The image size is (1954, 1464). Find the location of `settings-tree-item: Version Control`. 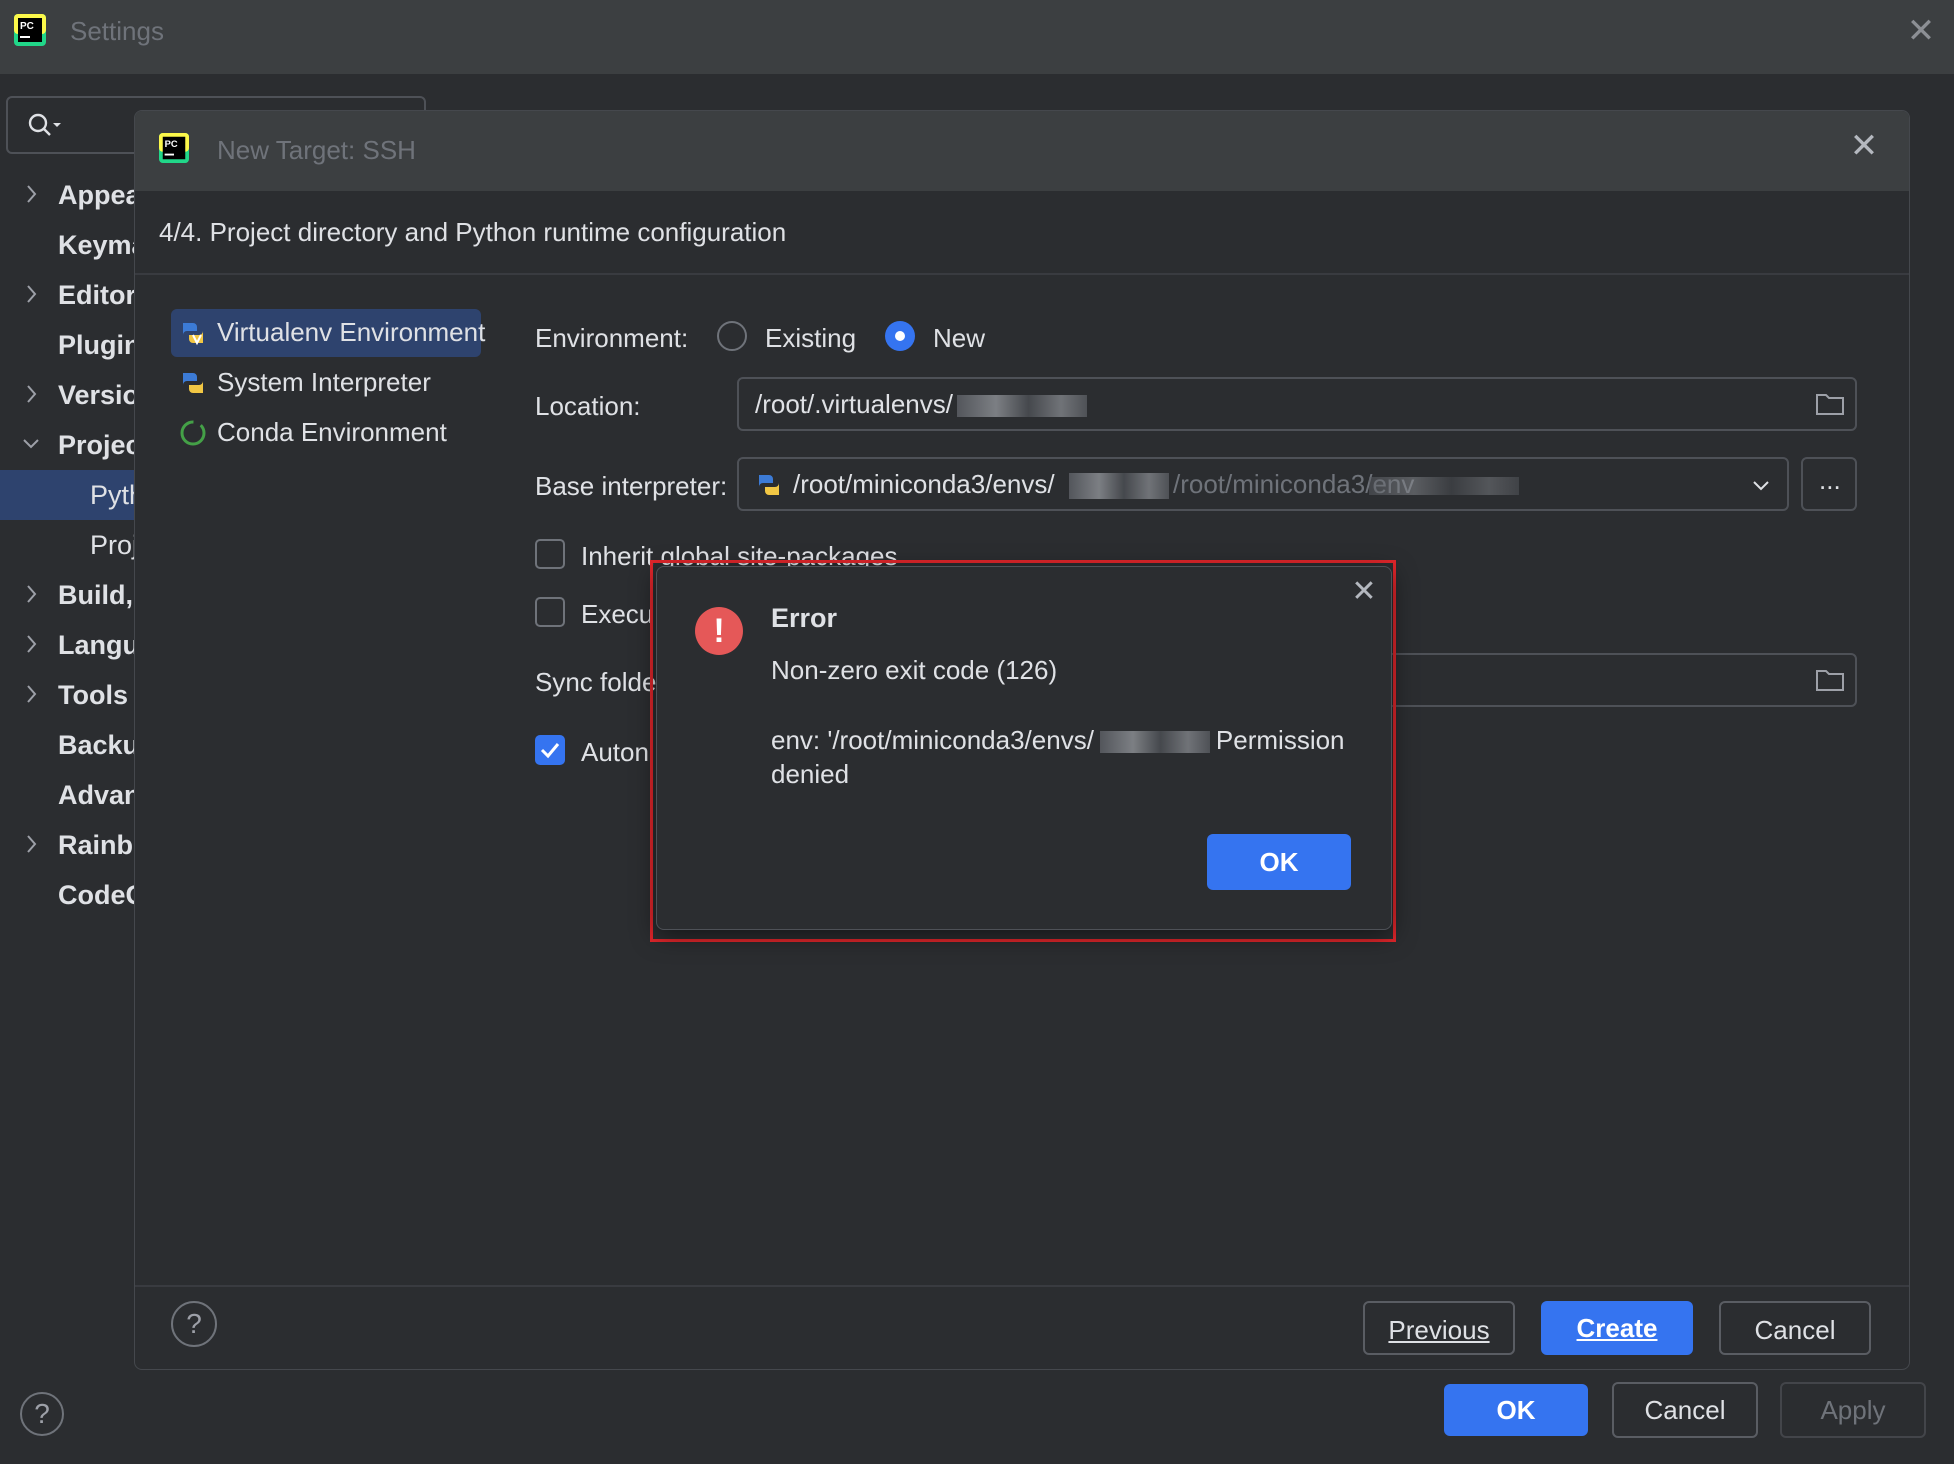

settings-tree-item: Version Control is located at coordinates (70, 395).